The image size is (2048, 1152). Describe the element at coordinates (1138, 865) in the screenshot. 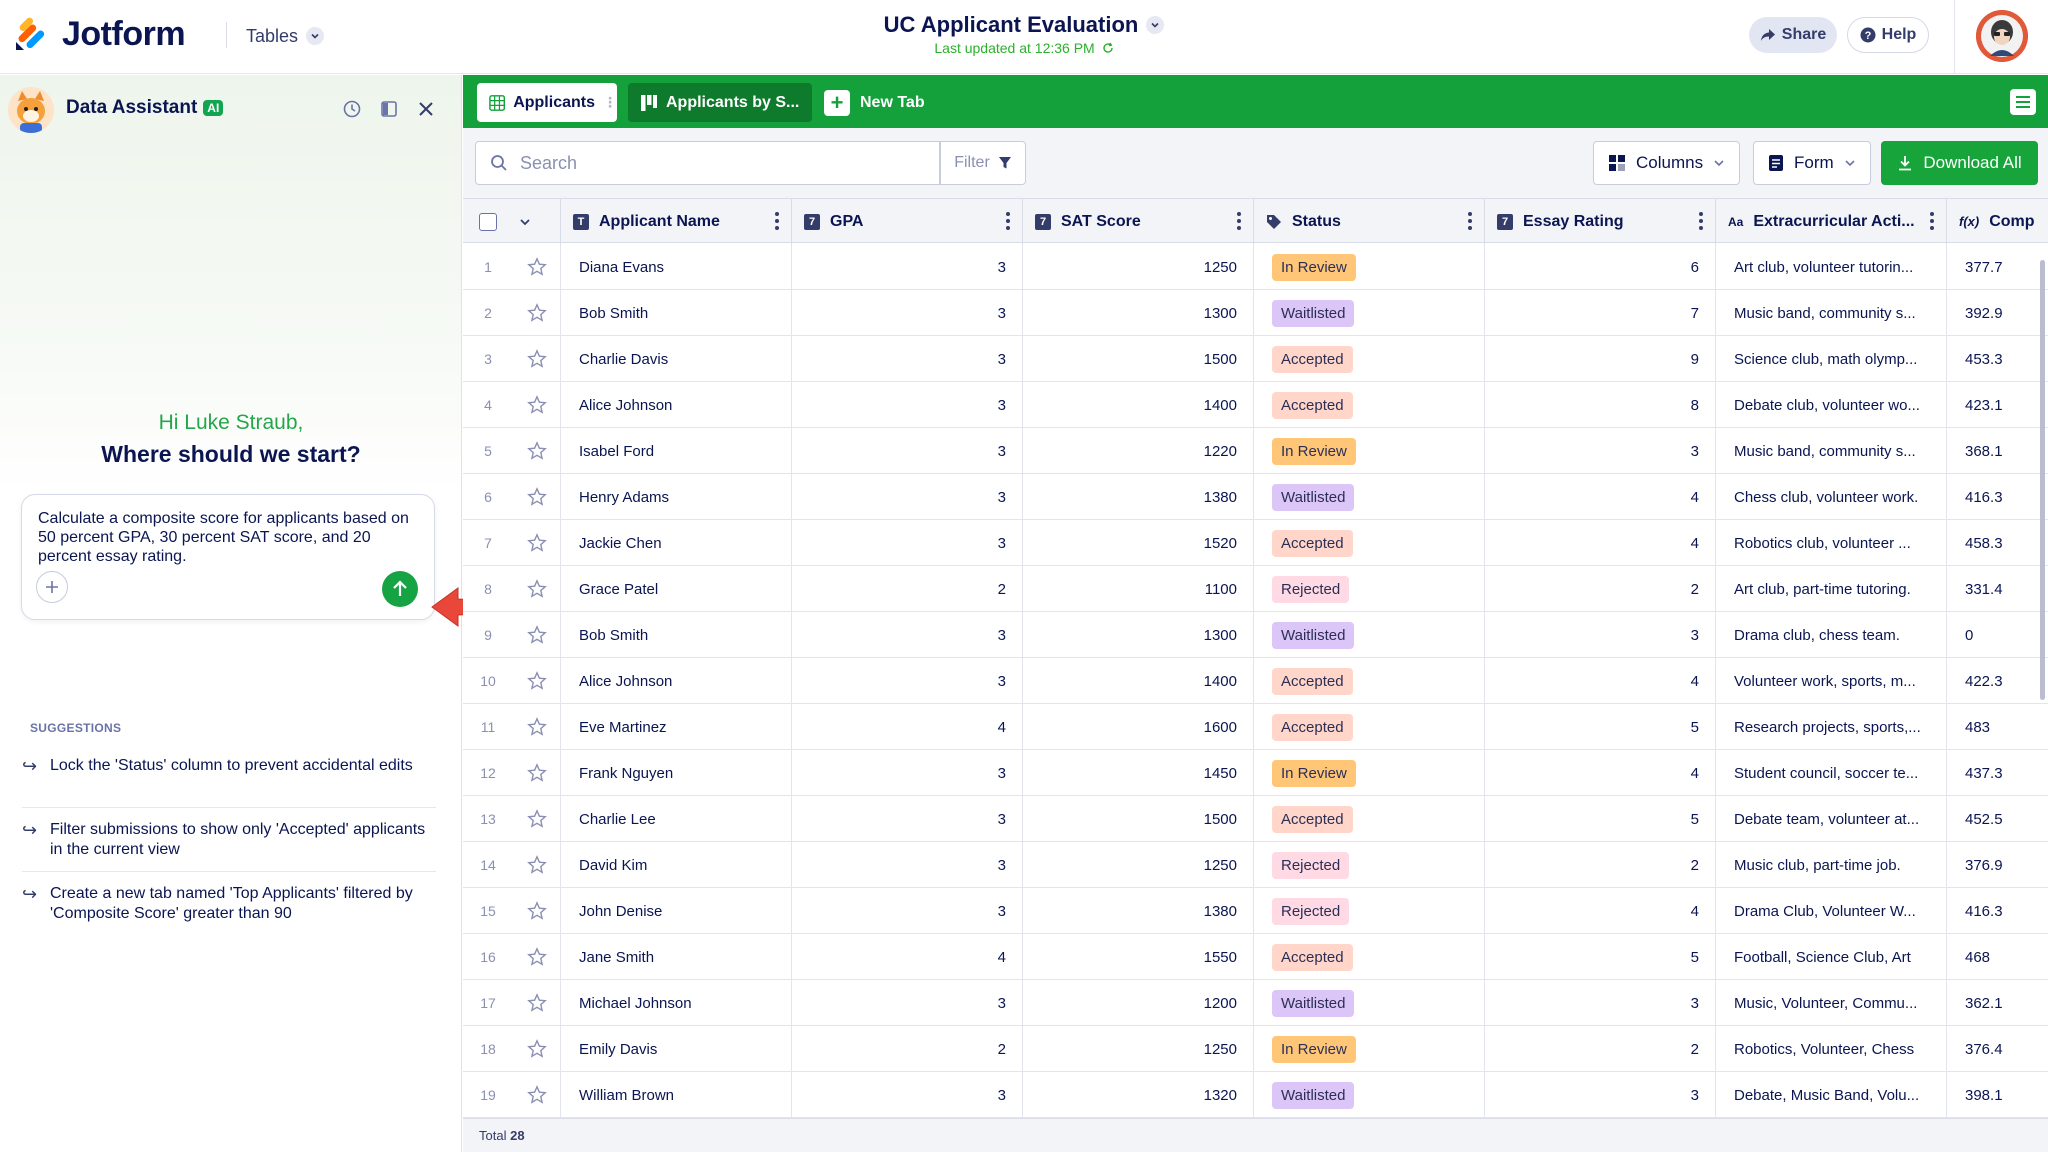

I see `sat-score-cell: 1250` at that location.